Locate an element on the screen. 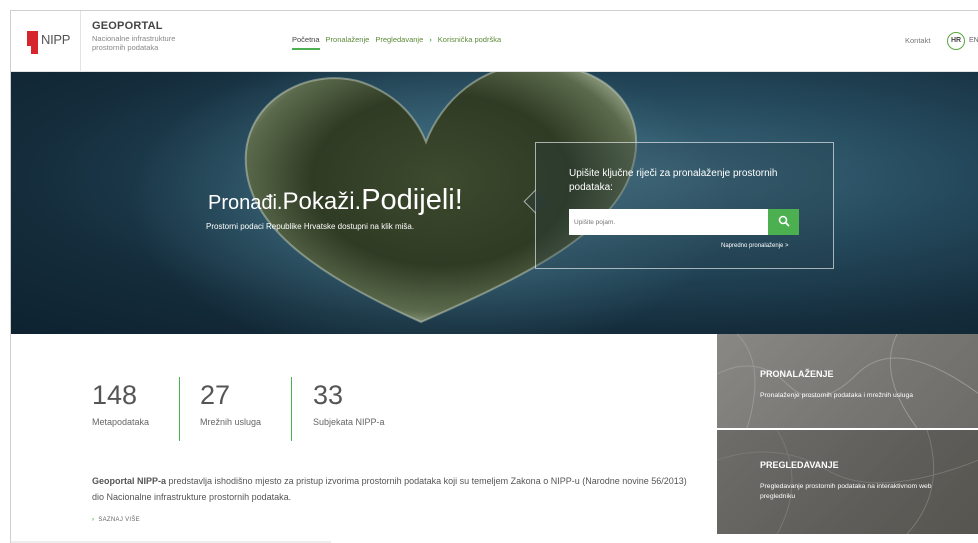 The image size is (978, 543). stat-label: Mrežnih usluga is located at coordinates (231, 422).